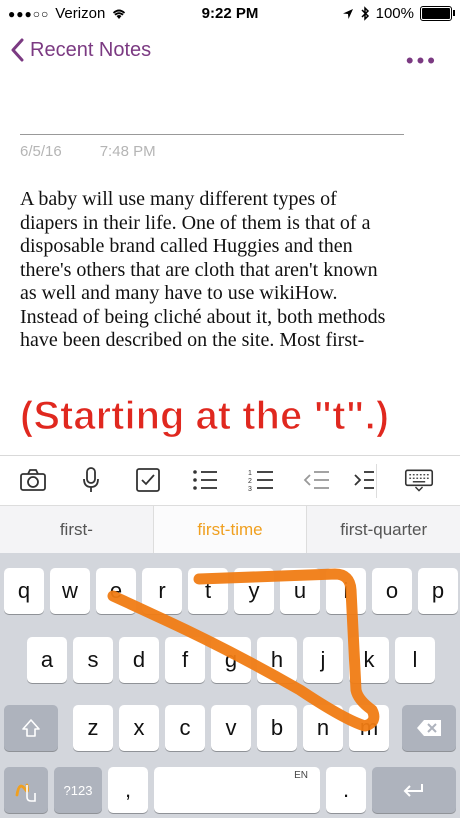  Describe the element at coordinates (33, 480) in the screenshot. I see `camera-icon` at that location.